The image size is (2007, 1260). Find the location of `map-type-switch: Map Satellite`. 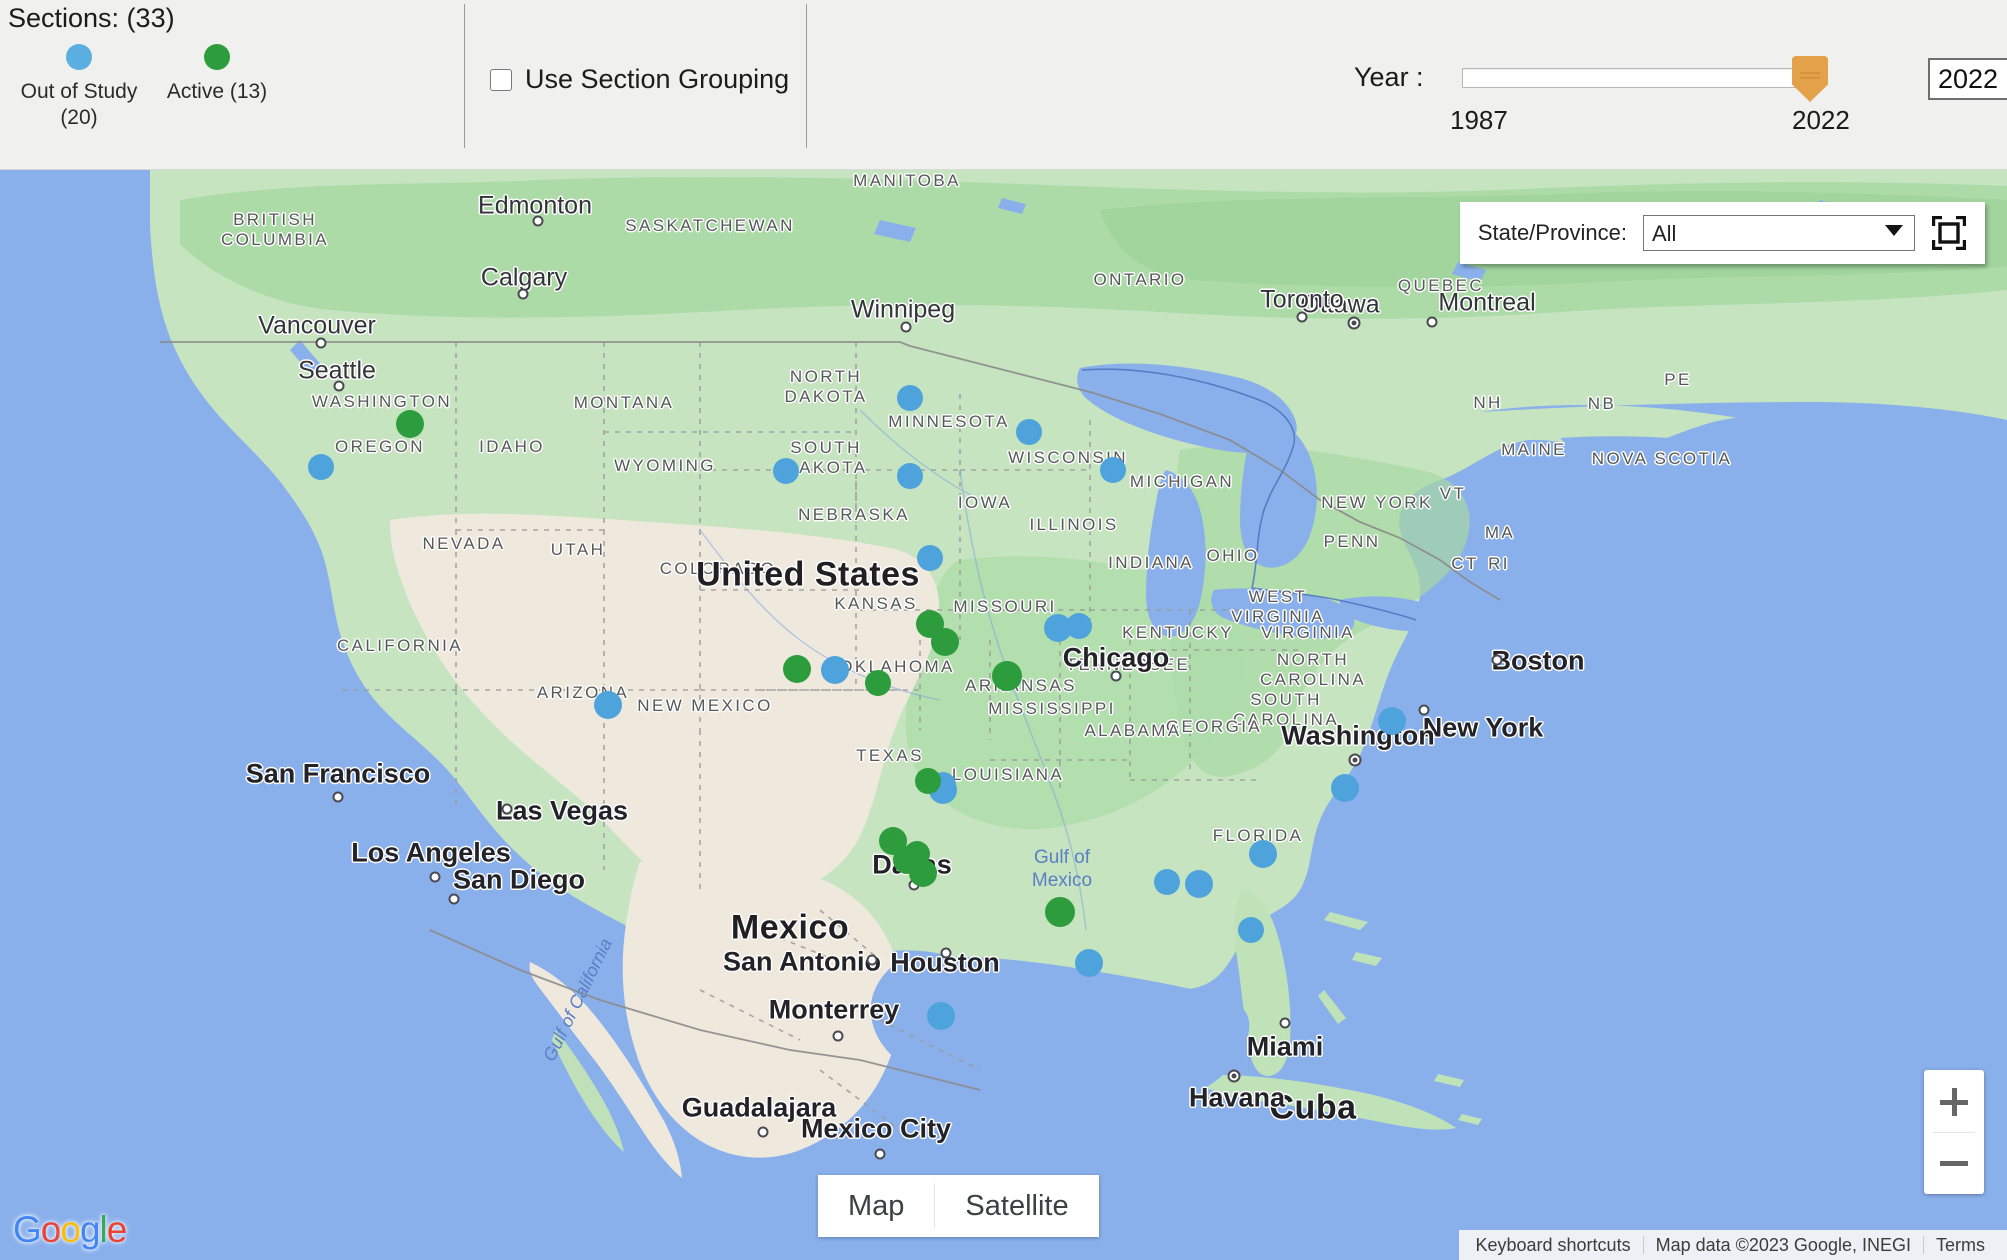

map-type-switch: Map Satellite is located at coordinates (958, 1206).